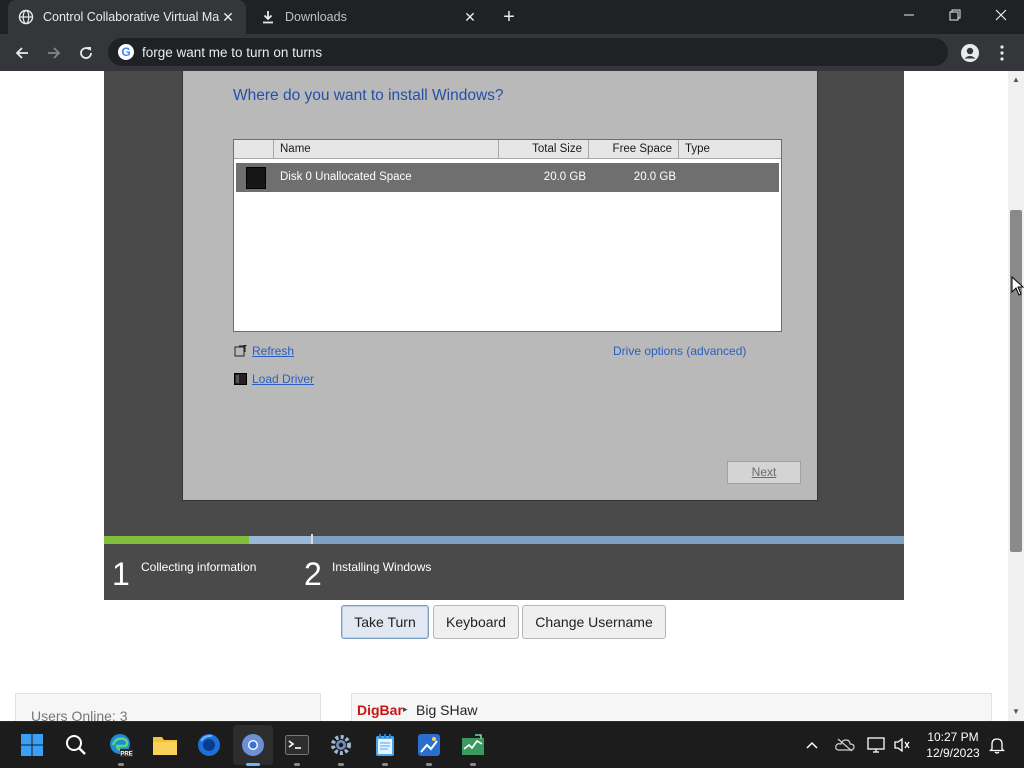 This screenshot has width=1024, height=768. Describe the element at coordinates (280, 540) in the screenshot. I see `progress-segment` at that location.